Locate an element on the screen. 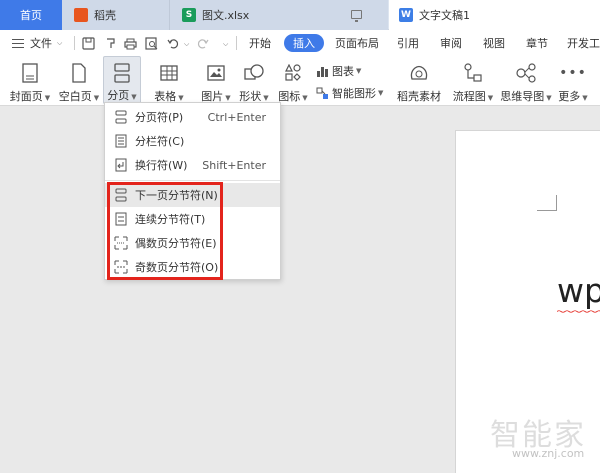  shortcut-label: Shift+Enter is located at coordinates (234, 165).